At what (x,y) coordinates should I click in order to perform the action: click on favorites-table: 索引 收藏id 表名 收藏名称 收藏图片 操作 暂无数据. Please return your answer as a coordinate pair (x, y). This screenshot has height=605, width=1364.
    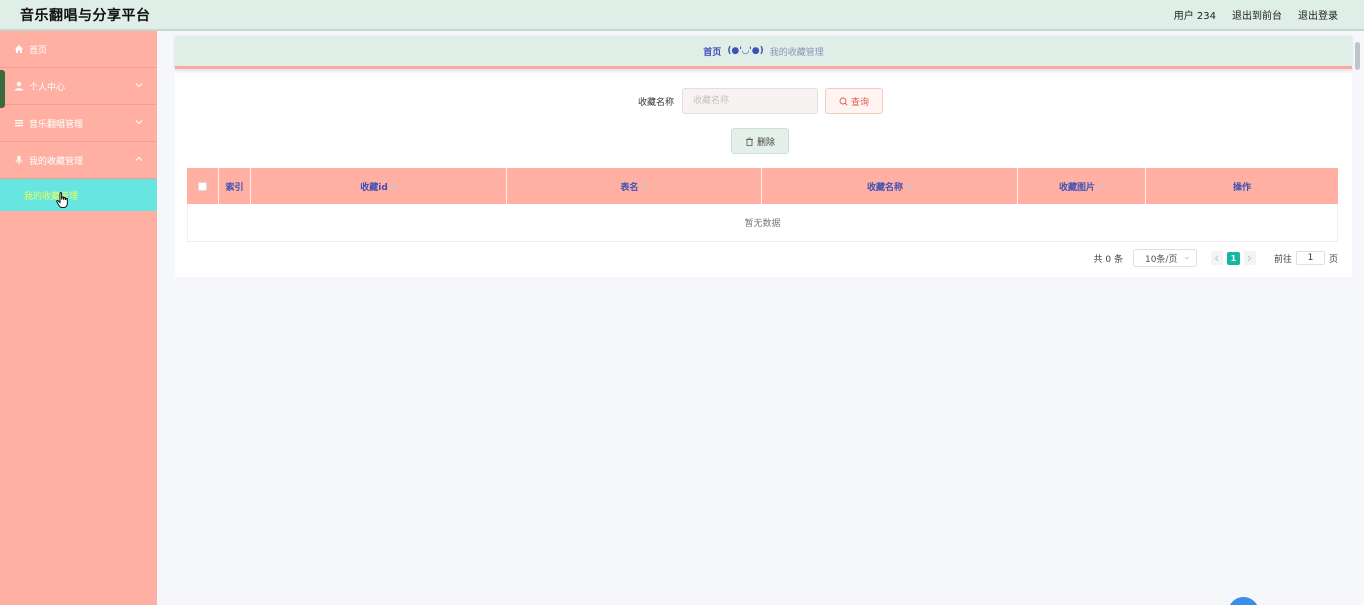
    Looking at the image, I should click on (762, 205).